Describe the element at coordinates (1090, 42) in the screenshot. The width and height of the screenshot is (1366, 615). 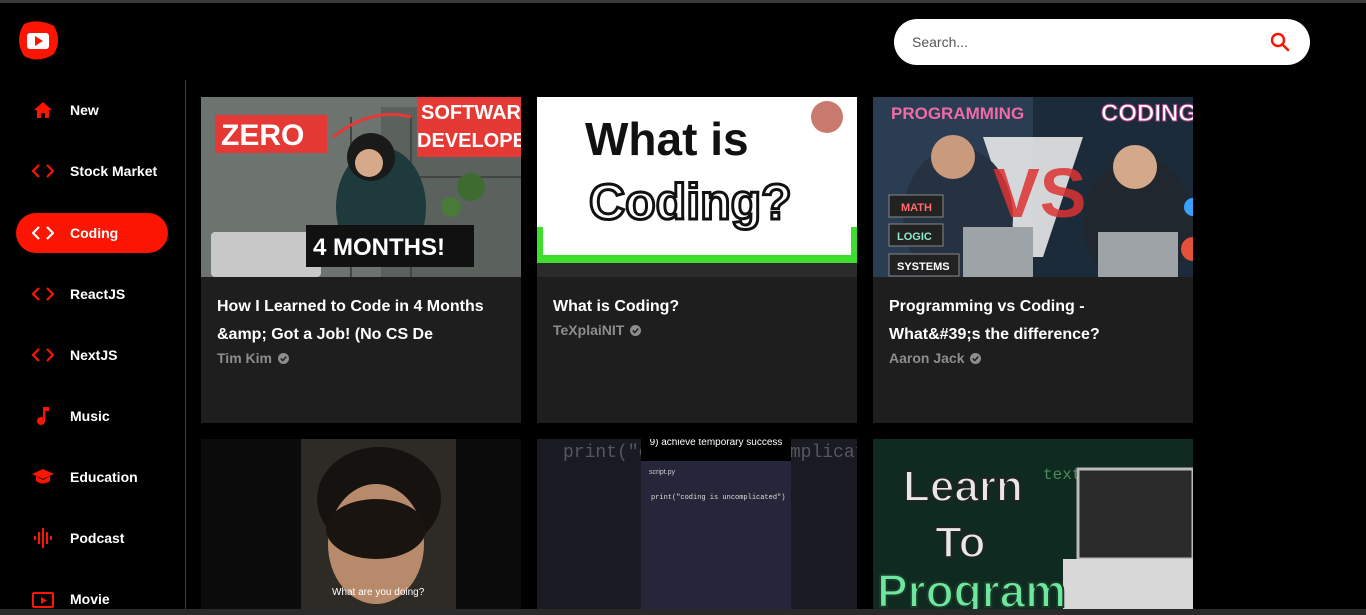
I see `search-input` at that location.